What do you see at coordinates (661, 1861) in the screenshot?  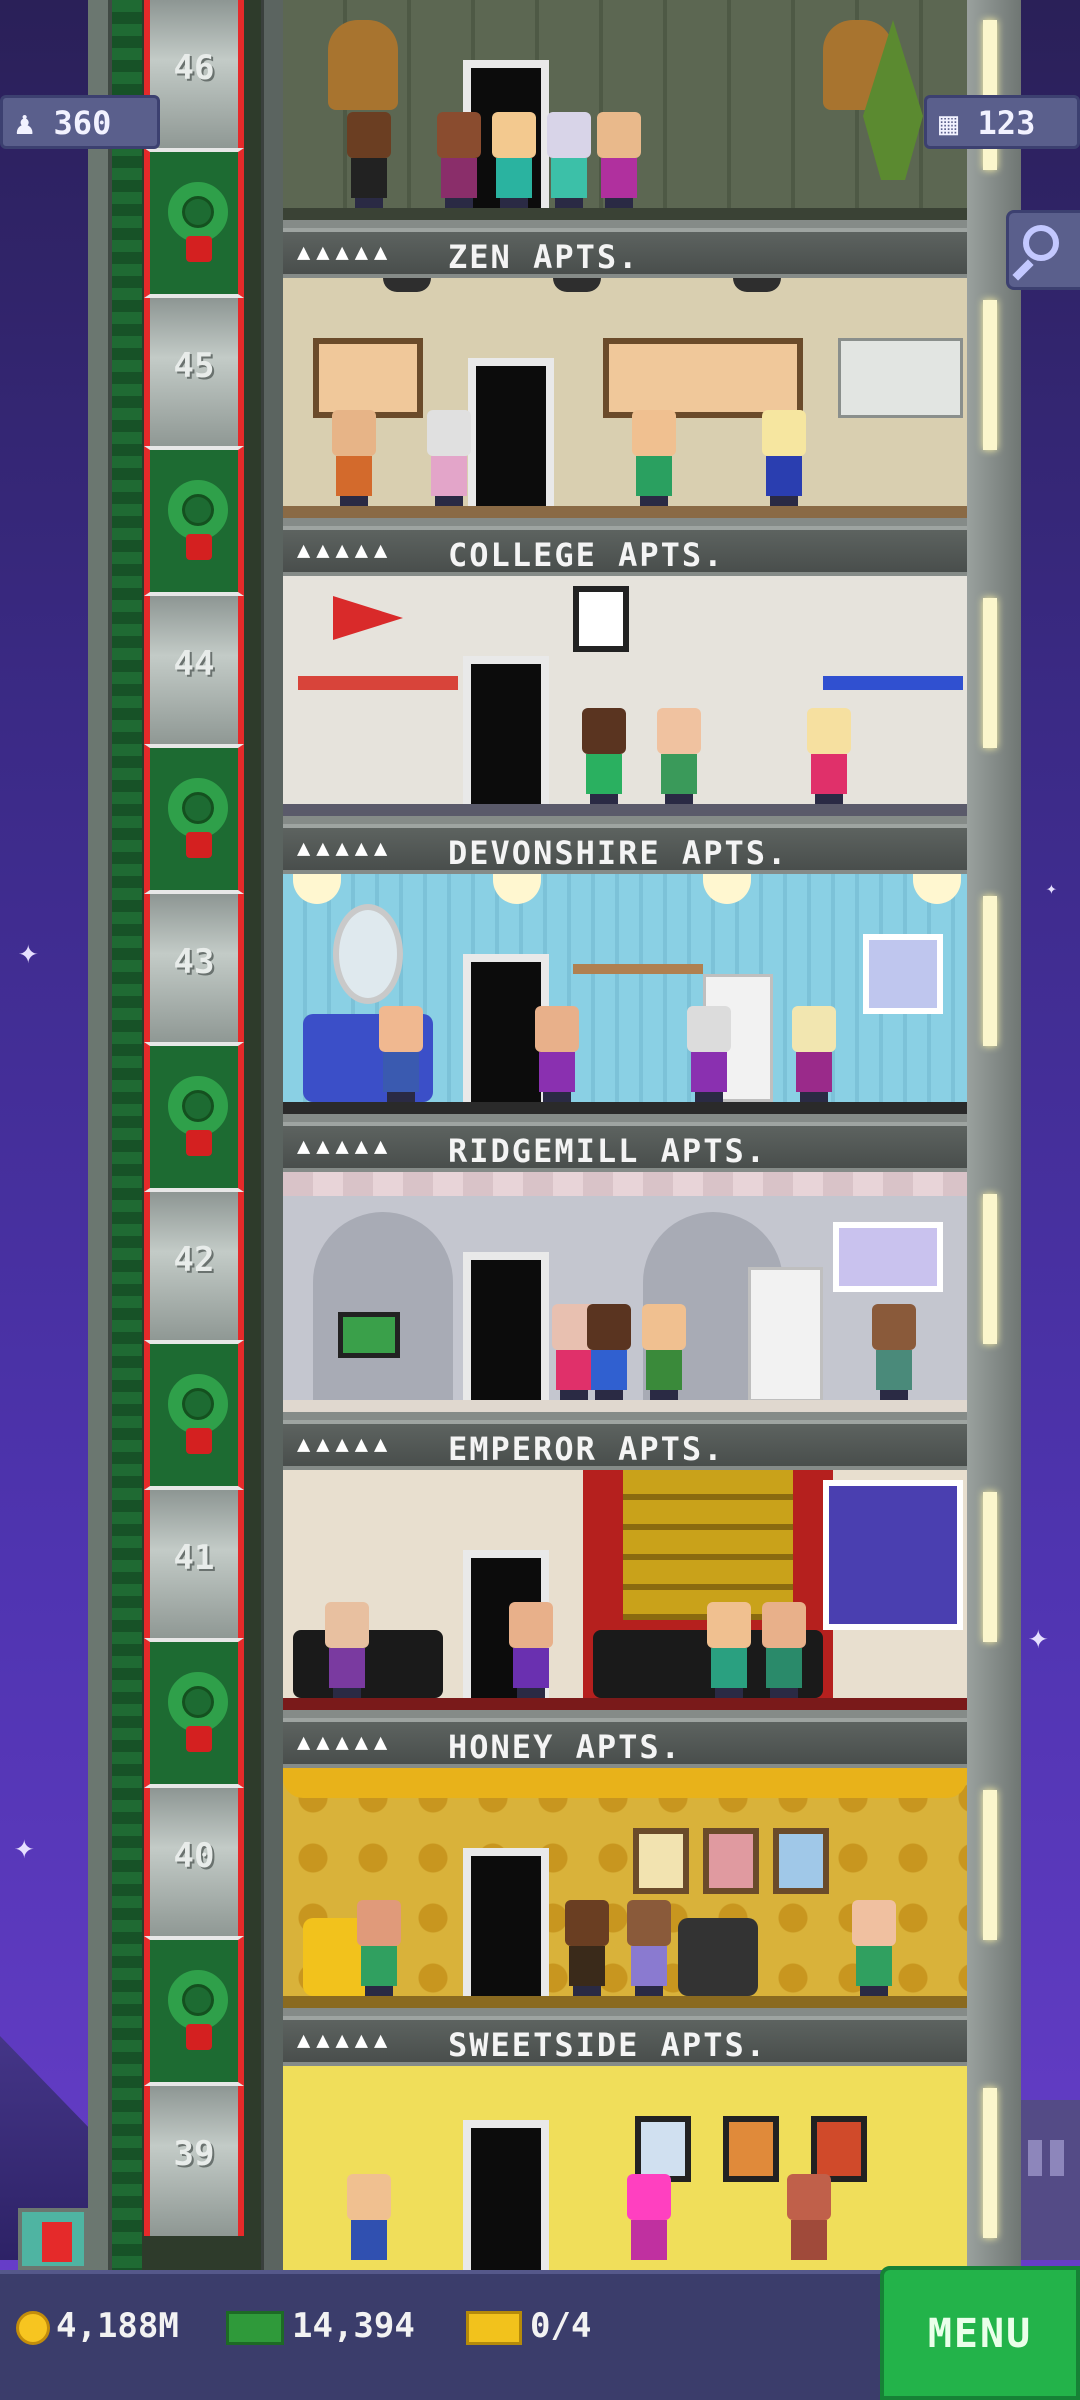 I see `bee-portrait` at bounding box center [661, 1861].